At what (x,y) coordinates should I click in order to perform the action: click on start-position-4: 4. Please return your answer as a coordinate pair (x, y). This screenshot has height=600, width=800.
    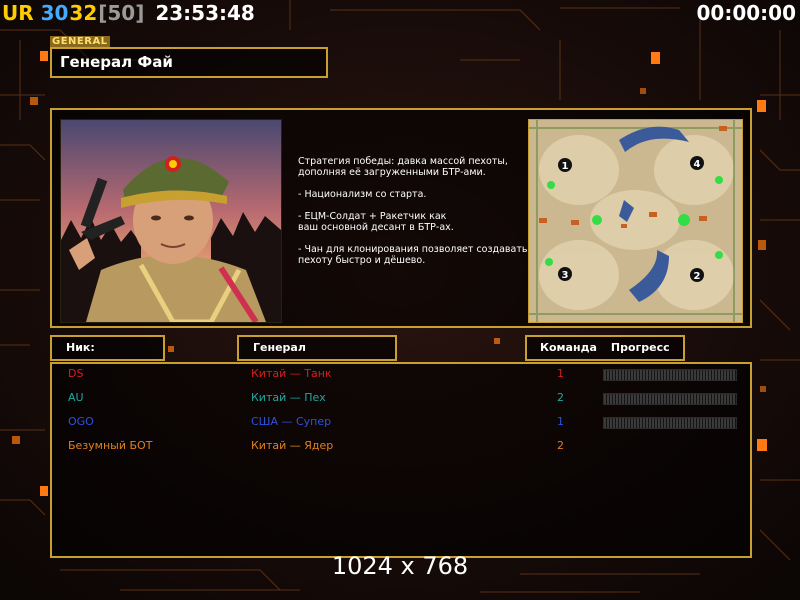
    Looking at the image, I should click on (697, 164).